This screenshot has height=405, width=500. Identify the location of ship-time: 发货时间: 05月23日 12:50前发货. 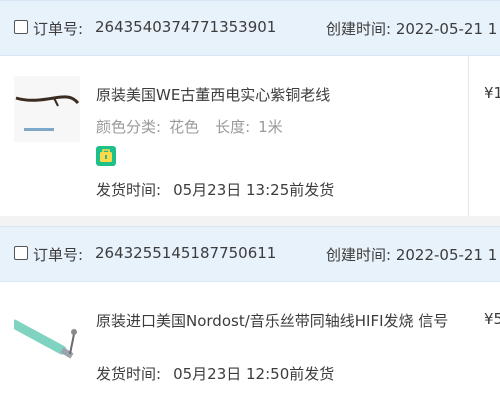
(215, 373).